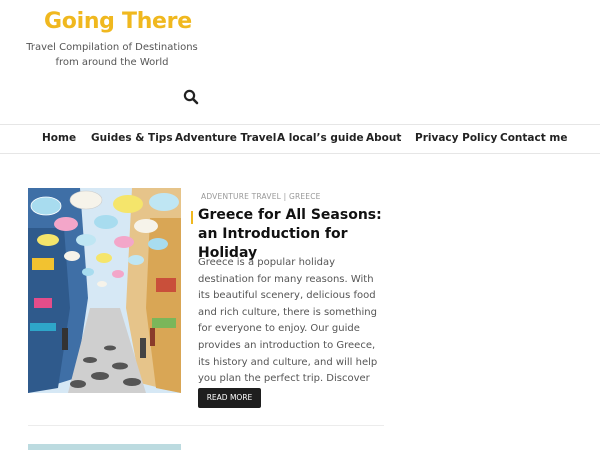 The height and width of the screenshot is (450, 600). I want to click on search-icon, so click(191, 97).